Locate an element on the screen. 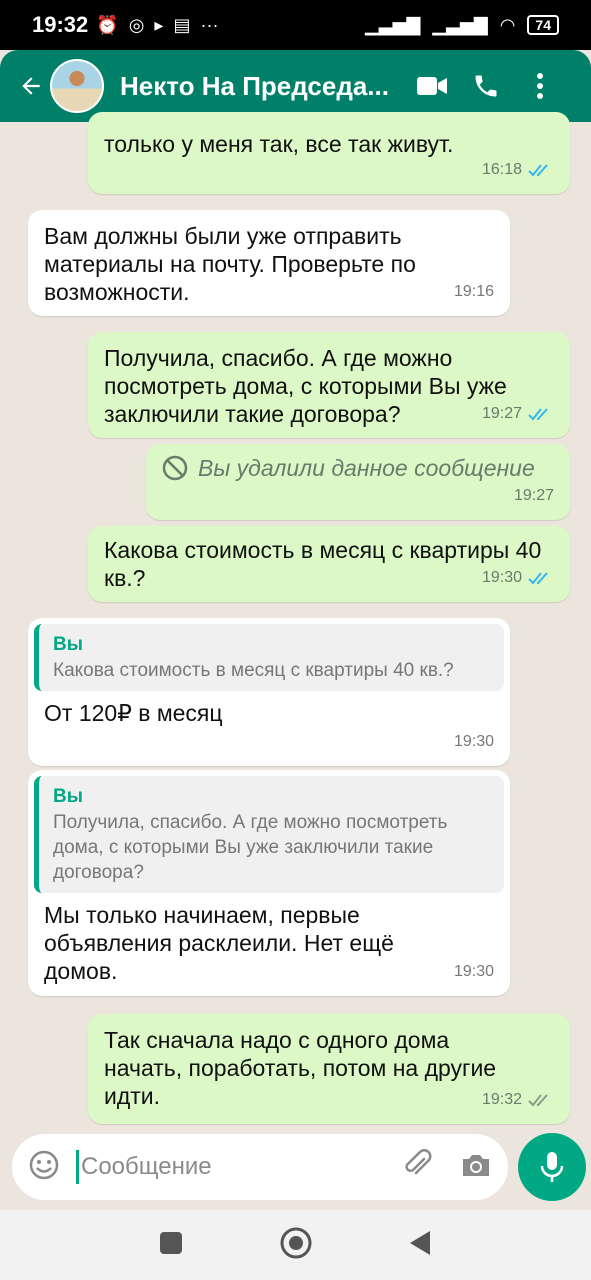 The height and width of the screenshot is (1280, 591). phone-icon is located at coordinates (486, 86).